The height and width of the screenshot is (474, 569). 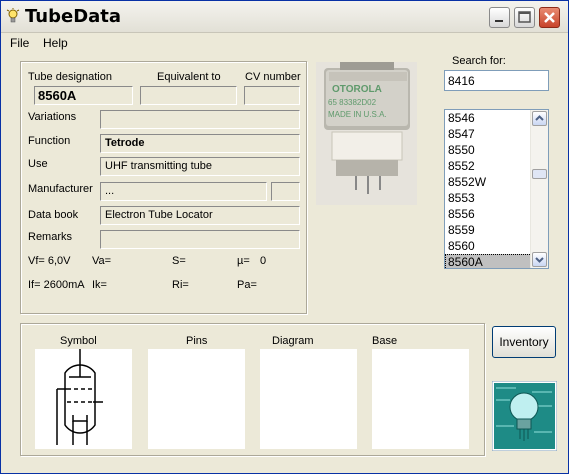 What do you see at coordinates (539, 174) in the screenshot?
I see `scroll-thumb` at bounding box center [539, 174].